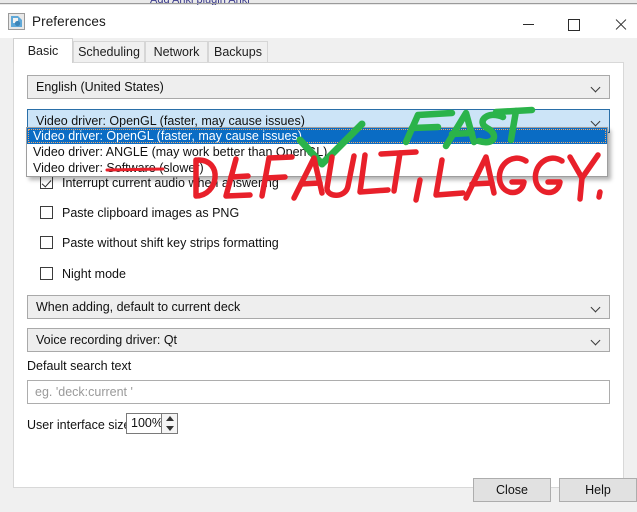 The image size is (637, 512). Describe the element at coordinates (318, 307) in the screenshot. I see `default-deck-combobox: When adding, default to current deck` at that location.